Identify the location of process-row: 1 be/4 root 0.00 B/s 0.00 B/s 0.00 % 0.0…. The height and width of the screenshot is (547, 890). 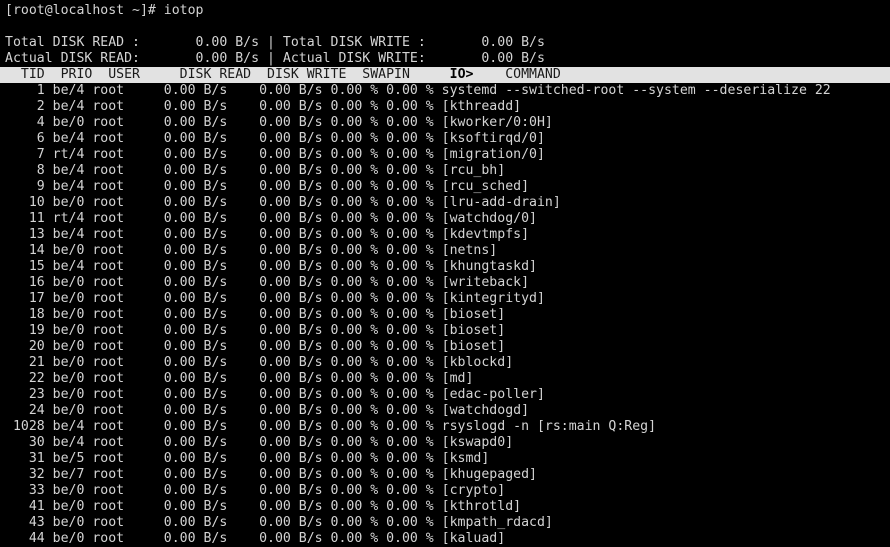
(445, 91).